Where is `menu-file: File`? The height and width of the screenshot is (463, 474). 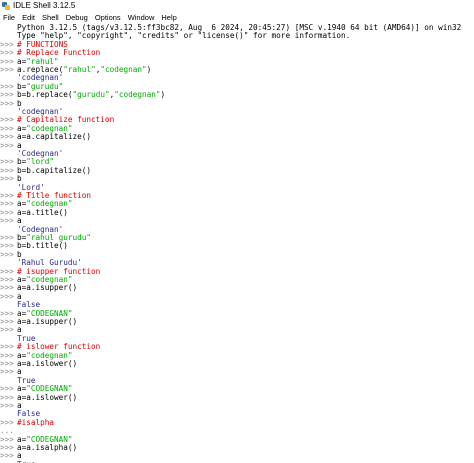
menu-file: File is located at coordinates (9, 17).